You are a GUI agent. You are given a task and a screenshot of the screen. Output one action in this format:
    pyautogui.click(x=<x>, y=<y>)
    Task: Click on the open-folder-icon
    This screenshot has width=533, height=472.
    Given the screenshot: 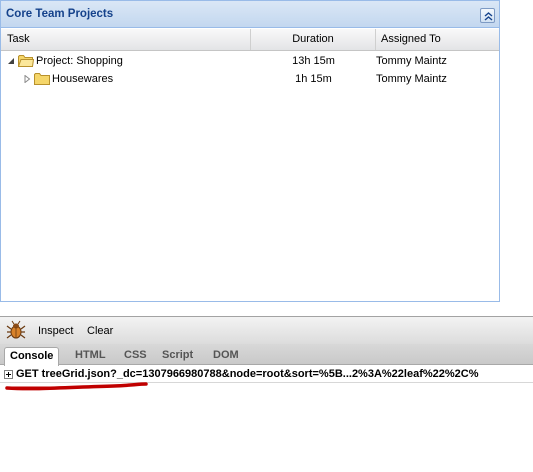 What is the action you would take?
    pyautogui.click(x=26, y=61)
    